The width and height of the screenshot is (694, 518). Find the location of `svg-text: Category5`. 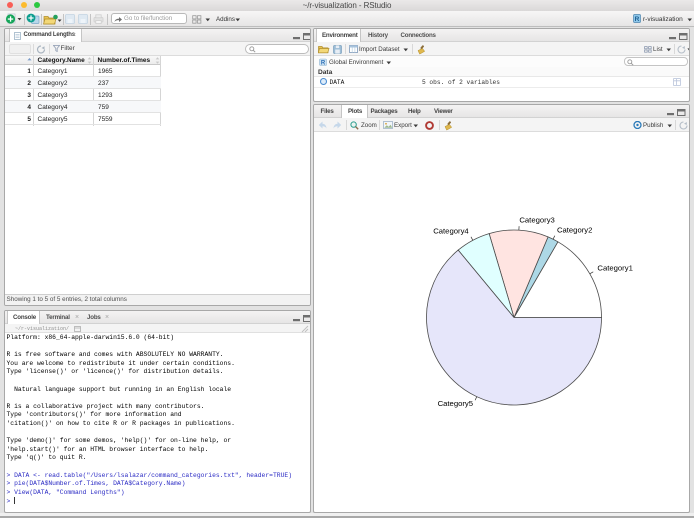

svg-text: Category5 is located at coordinates (455, 403).